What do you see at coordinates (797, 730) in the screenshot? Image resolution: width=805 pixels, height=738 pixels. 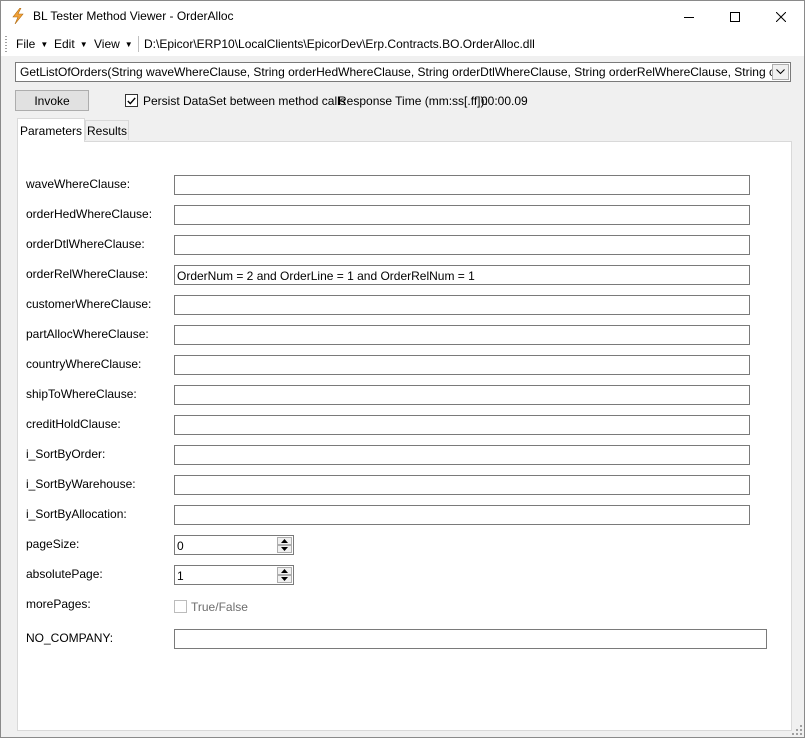 I see `resize-grip-icon` at bounding box center [797, 730].